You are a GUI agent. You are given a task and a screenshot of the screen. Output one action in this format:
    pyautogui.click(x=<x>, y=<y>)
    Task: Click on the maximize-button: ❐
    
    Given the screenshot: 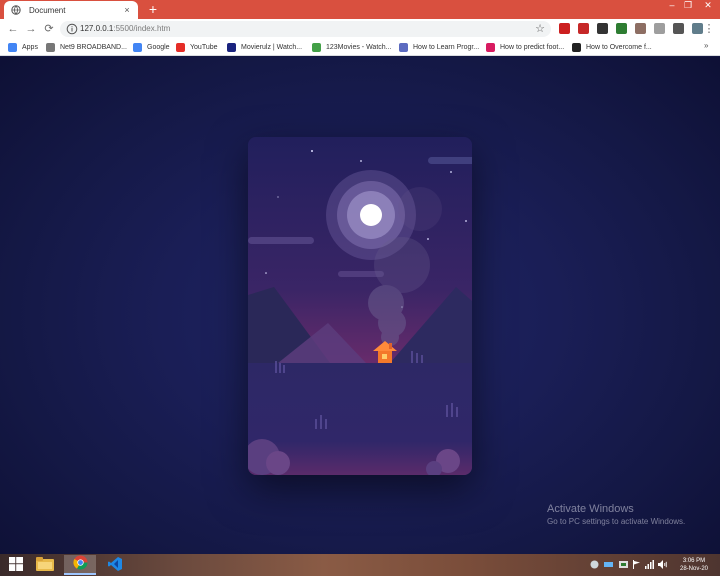 What is the action you would take?
    pyautogui.click(x=688, y=6)
    